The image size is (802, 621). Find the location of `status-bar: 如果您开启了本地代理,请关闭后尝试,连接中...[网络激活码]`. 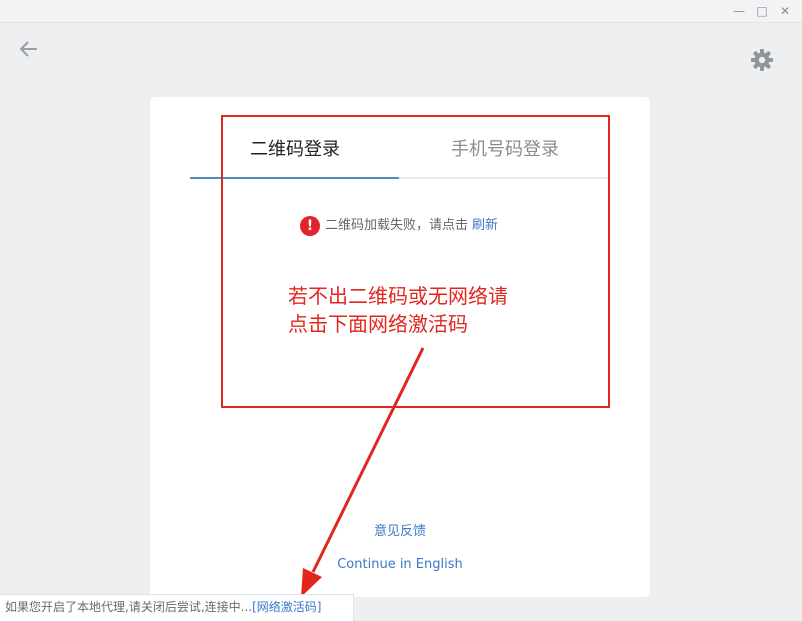

status-bar: 如果您开启了本地代理,请关闭后尝试,连接中...[网络激活码] is located at coordinates (177, 607).